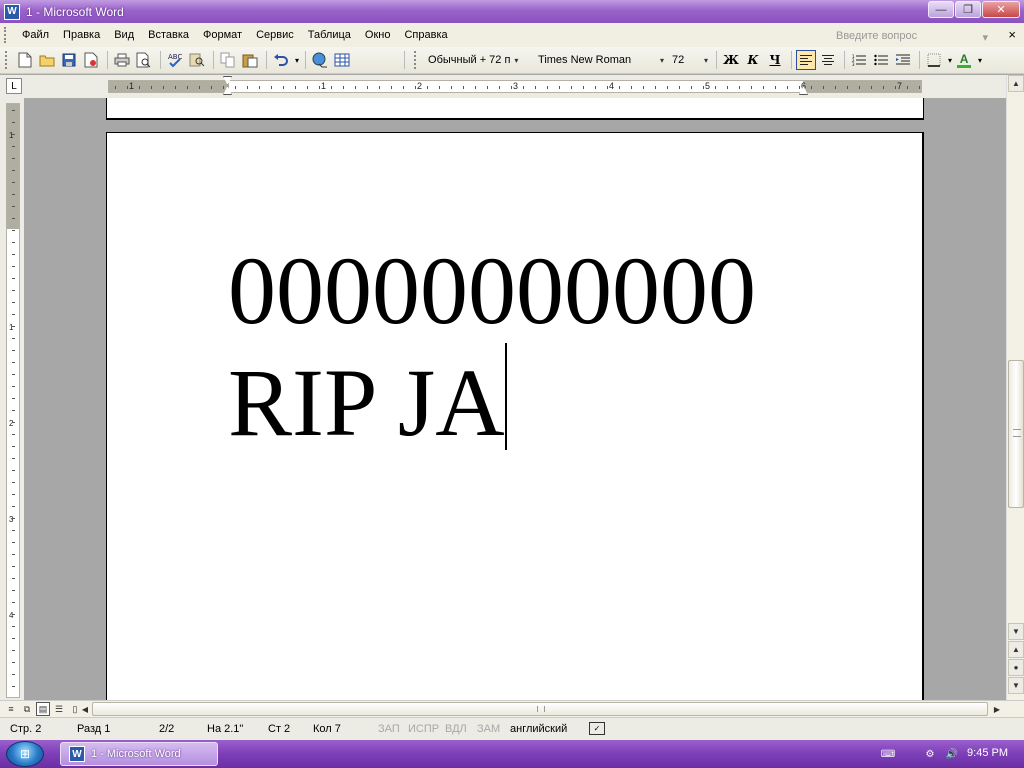  I want to click on italic-button: К, so click(753, 60).